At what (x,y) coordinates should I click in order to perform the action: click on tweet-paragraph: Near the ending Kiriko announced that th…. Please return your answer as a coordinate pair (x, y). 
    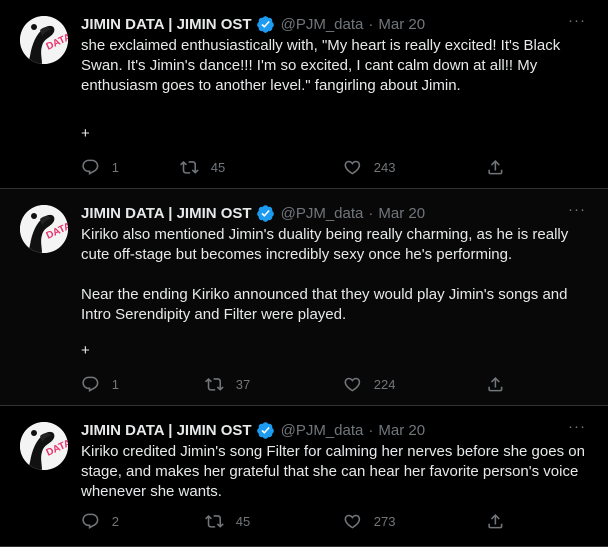
    Looking at the image, I should click on (324, 304).